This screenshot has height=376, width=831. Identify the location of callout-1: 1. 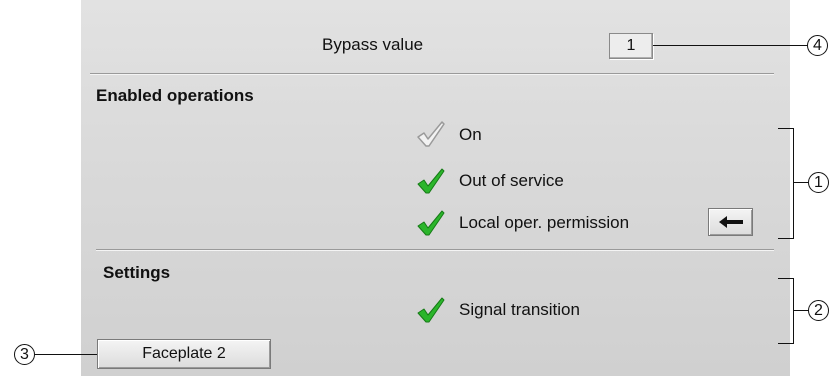
(818, 182).